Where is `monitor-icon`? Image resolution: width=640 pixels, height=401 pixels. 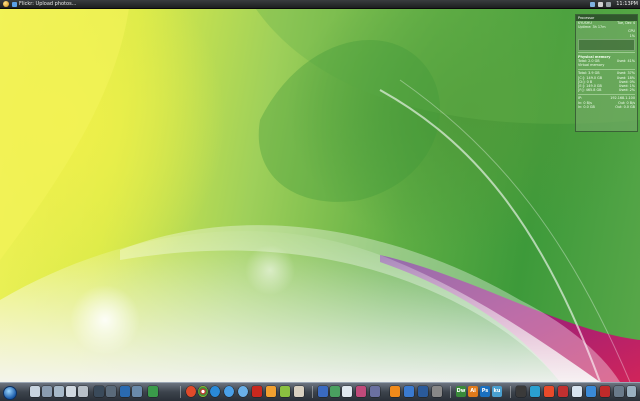
monitor-icon is located at coordinates (137, 391).